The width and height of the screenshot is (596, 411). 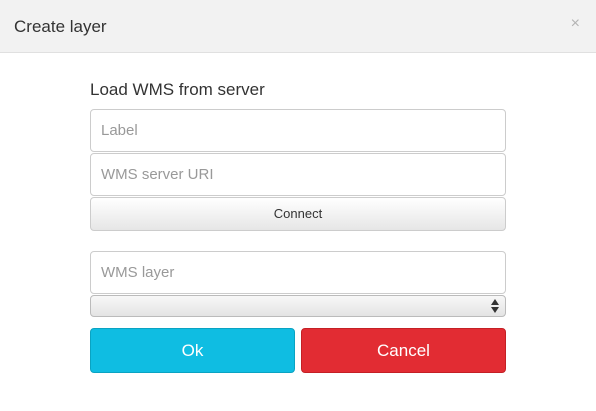 What do you see at coordinates (298, 272) in the screenshot?
I see `wms-layer-input` at bounding box center [298, 272].